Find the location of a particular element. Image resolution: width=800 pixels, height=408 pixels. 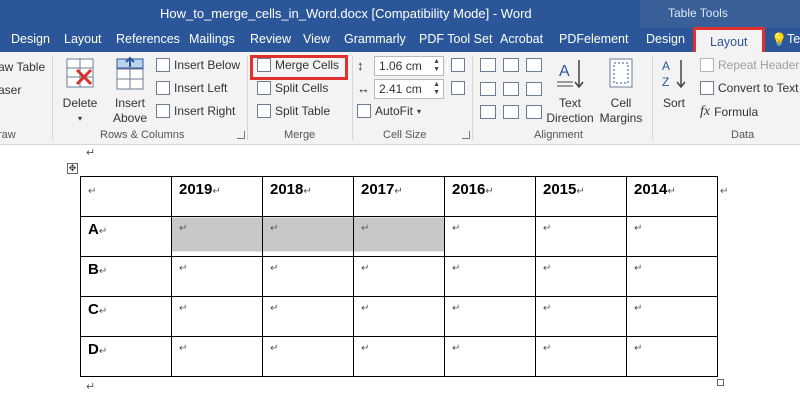

tab-pdfelement: PDFelement is located at coordinates (593, 39).